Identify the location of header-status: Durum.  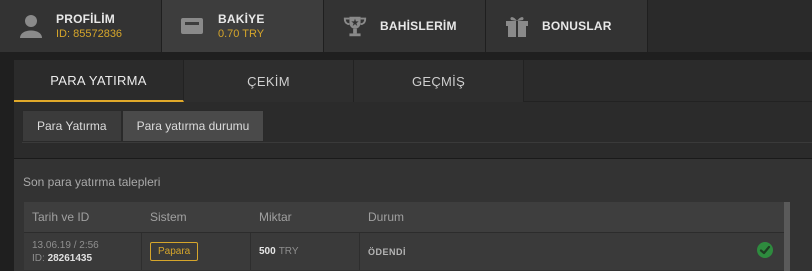
(386, 217).